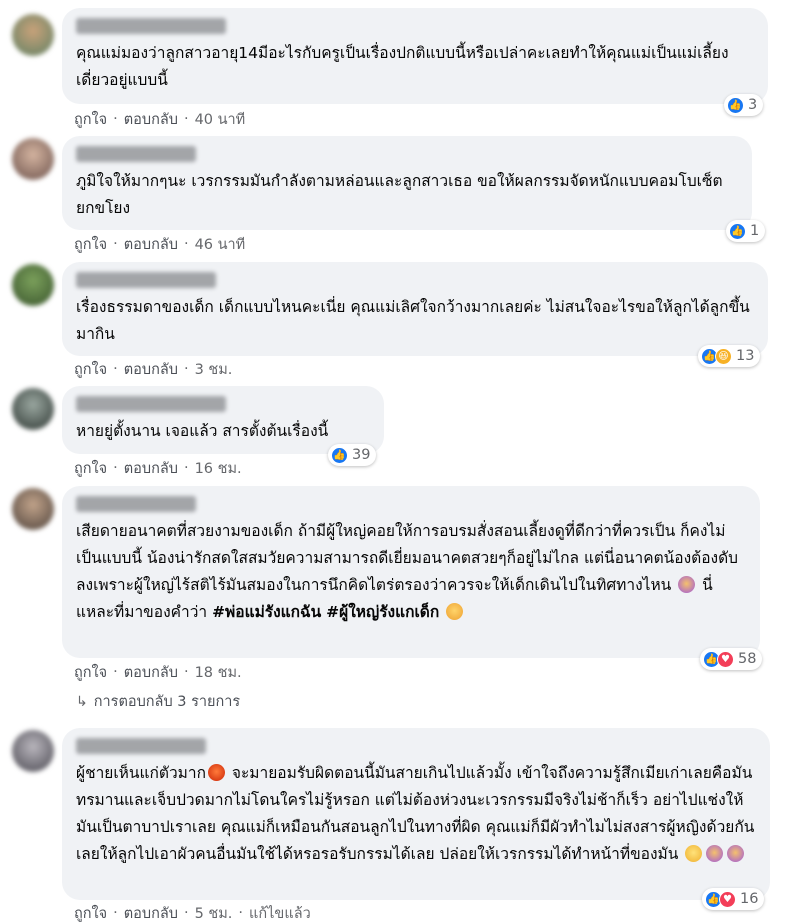  I want to click on comment-actions: ถูกใจ · ตอบกลับ · 18 ชม., so click(158, 672).